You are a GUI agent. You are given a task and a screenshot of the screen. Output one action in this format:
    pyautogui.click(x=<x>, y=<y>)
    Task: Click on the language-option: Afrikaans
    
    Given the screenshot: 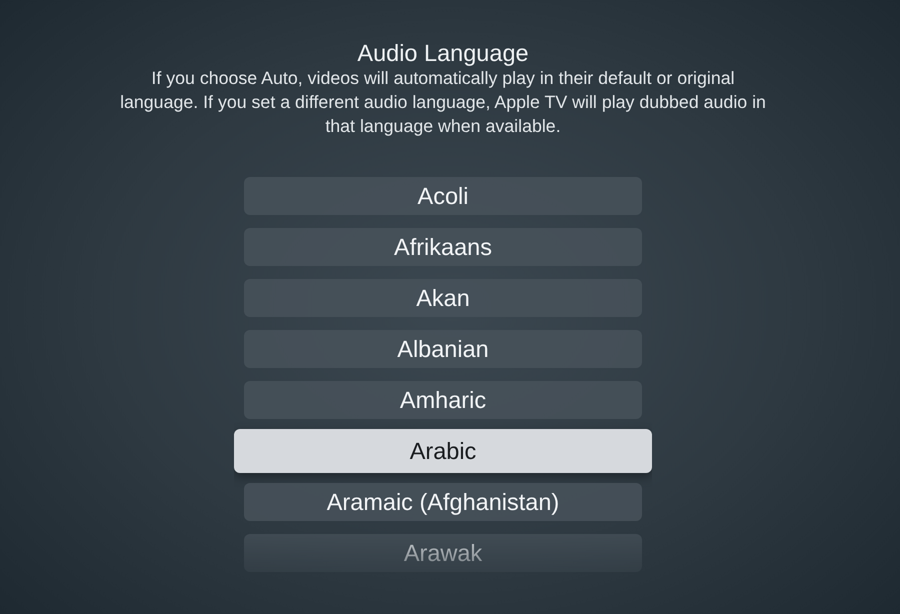 What is the action you would take?
    pyautogui.click(x=443, y=247)
    